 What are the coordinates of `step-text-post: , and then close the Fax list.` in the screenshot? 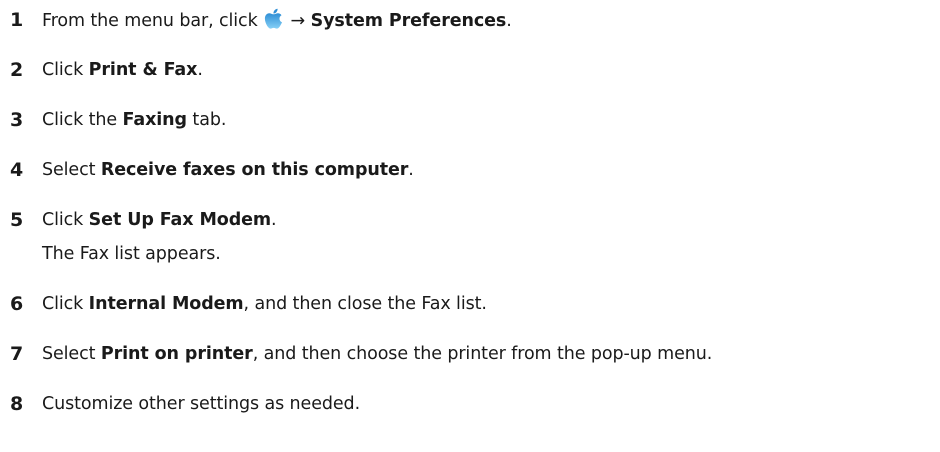 It's located at (365, 304).